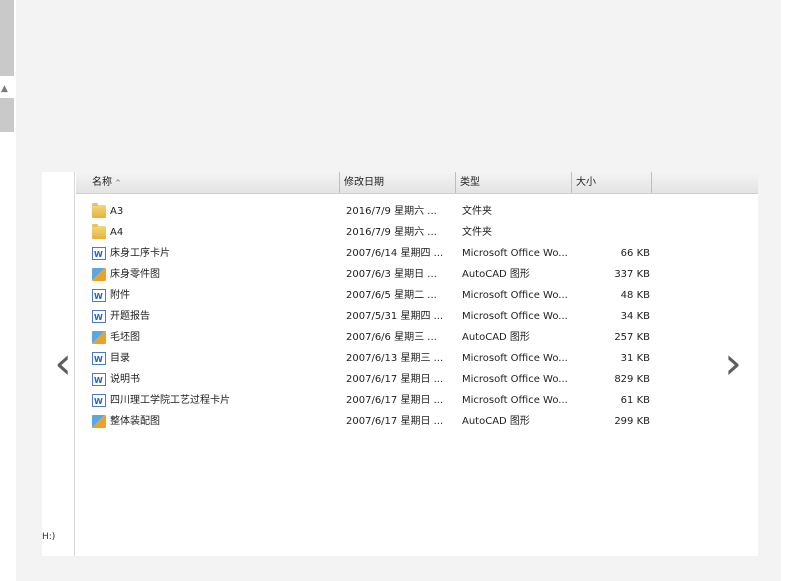 This screenshot has height=581, width=793. Describe the element at coordinates (470, 182) in the screenshot. I see `column-header-type-label: 类型` at that location.